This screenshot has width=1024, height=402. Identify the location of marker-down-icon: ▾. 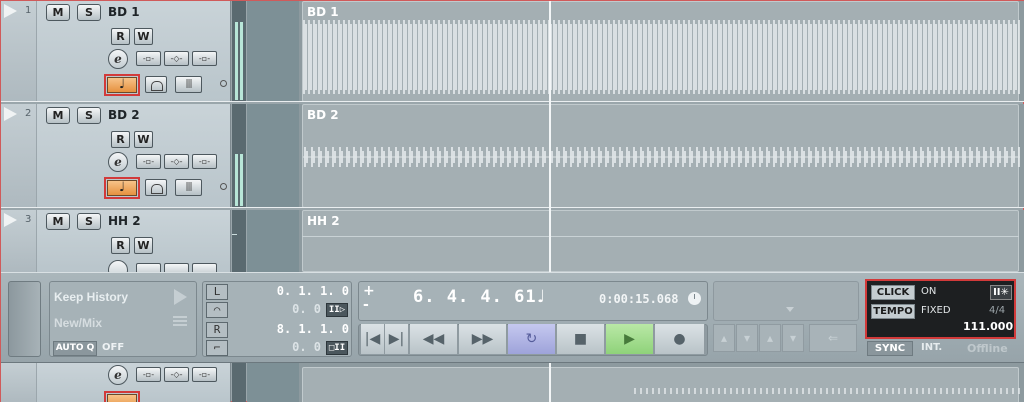
(747, 338).